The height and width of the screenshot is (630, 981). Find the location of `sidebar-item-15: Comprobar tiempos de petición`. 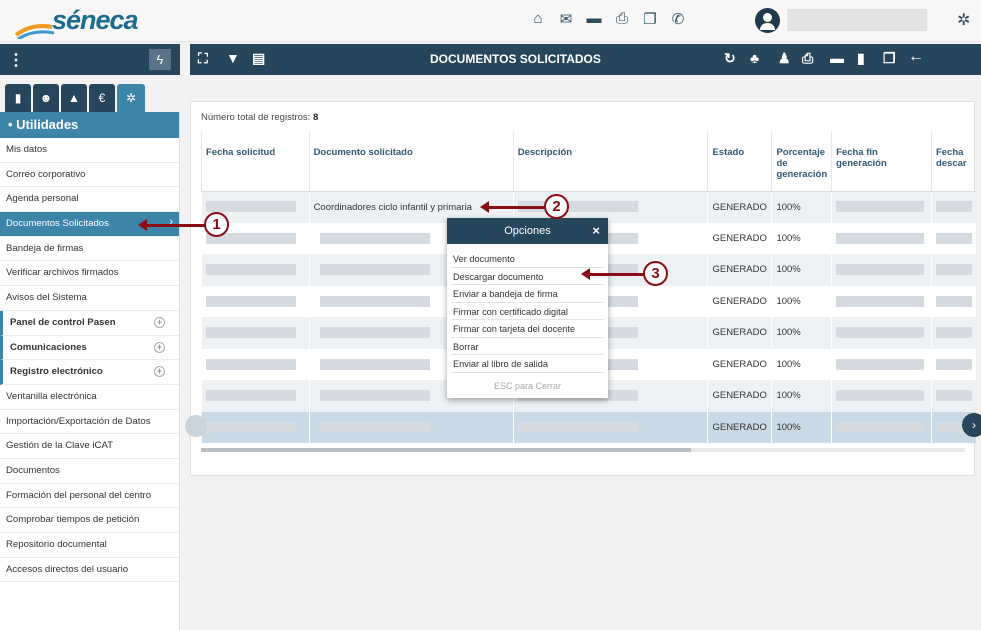

sidebar-item-15: Comprobar tiempos de petición is located at coordinates (89, 520).